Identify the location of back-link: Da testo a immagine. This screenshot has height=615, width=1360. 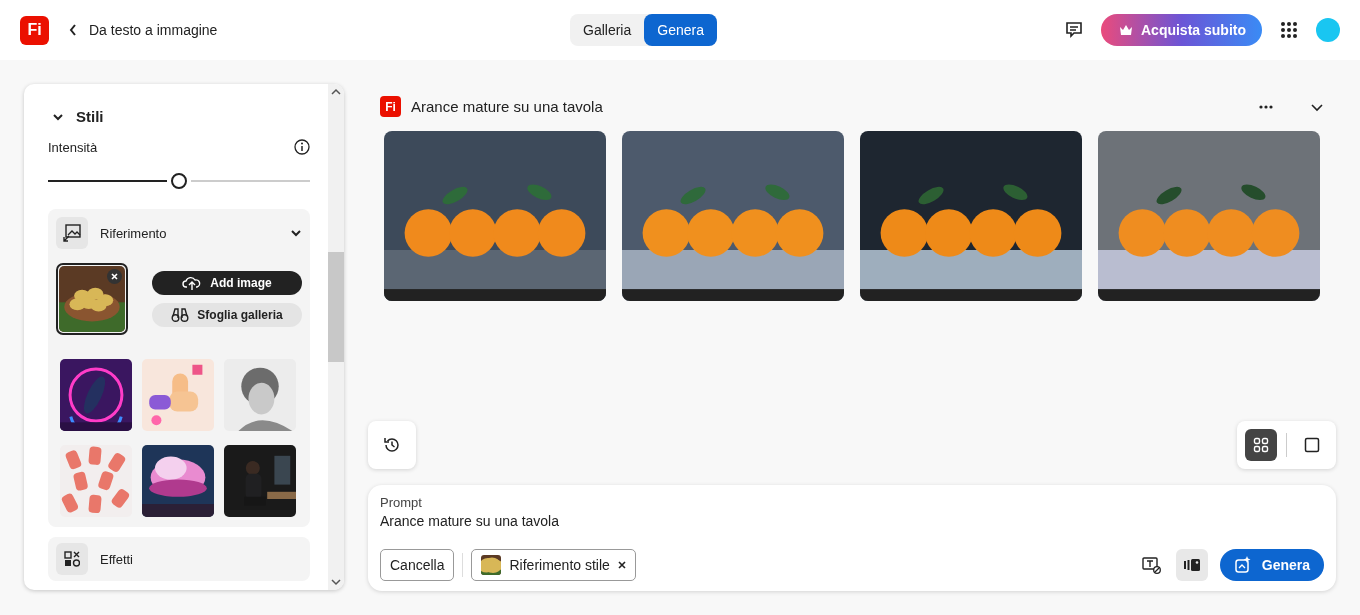
(143, 30).